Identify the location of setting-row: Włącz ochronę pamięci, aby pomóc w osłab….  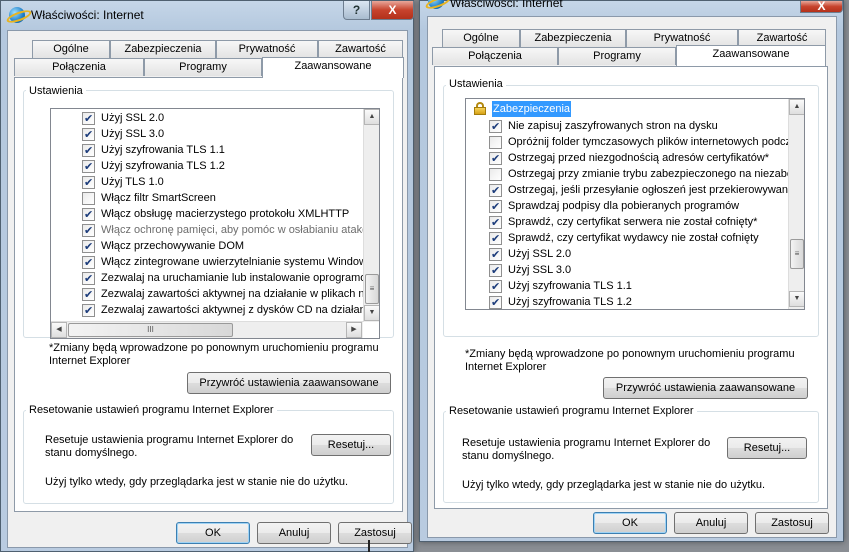
(215, 230).